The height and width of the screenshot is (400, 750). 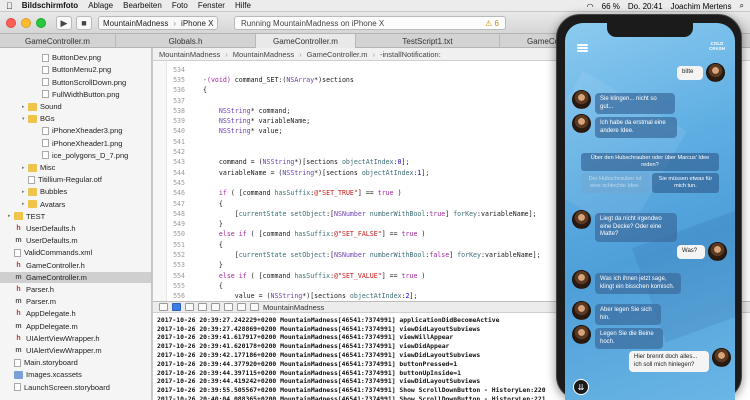 What do you see at coordinates (581, 387) in the screenshot?
I see `scroll-down-button: ⇊` at bounding box center [581, 387].